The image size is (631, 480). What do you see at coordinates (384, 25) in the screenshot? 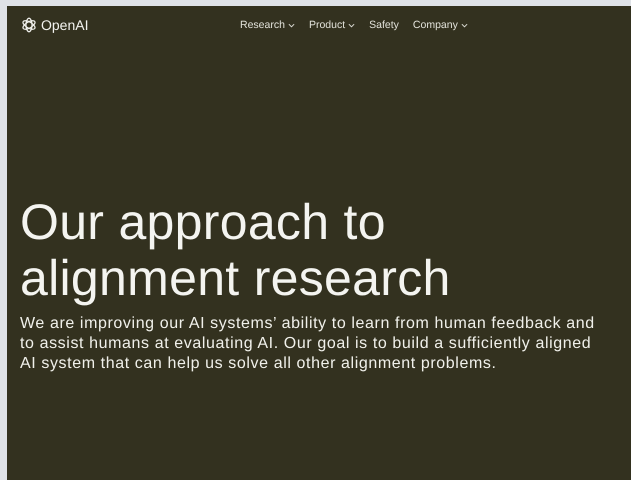
I see `nav-link: Safety` at bounding box center [384, 25].